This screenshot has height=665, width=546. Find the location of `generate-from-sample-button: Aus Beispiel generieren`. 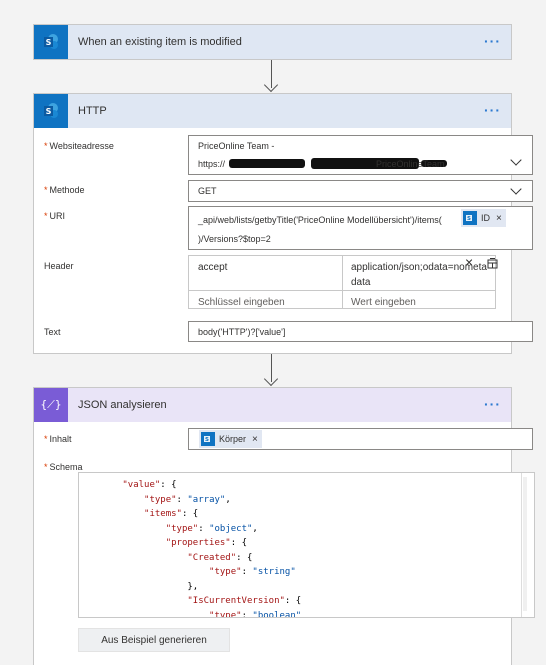

generate-from-sample-button: Aus Beispiel generieren is located at coordinates (154, 640).